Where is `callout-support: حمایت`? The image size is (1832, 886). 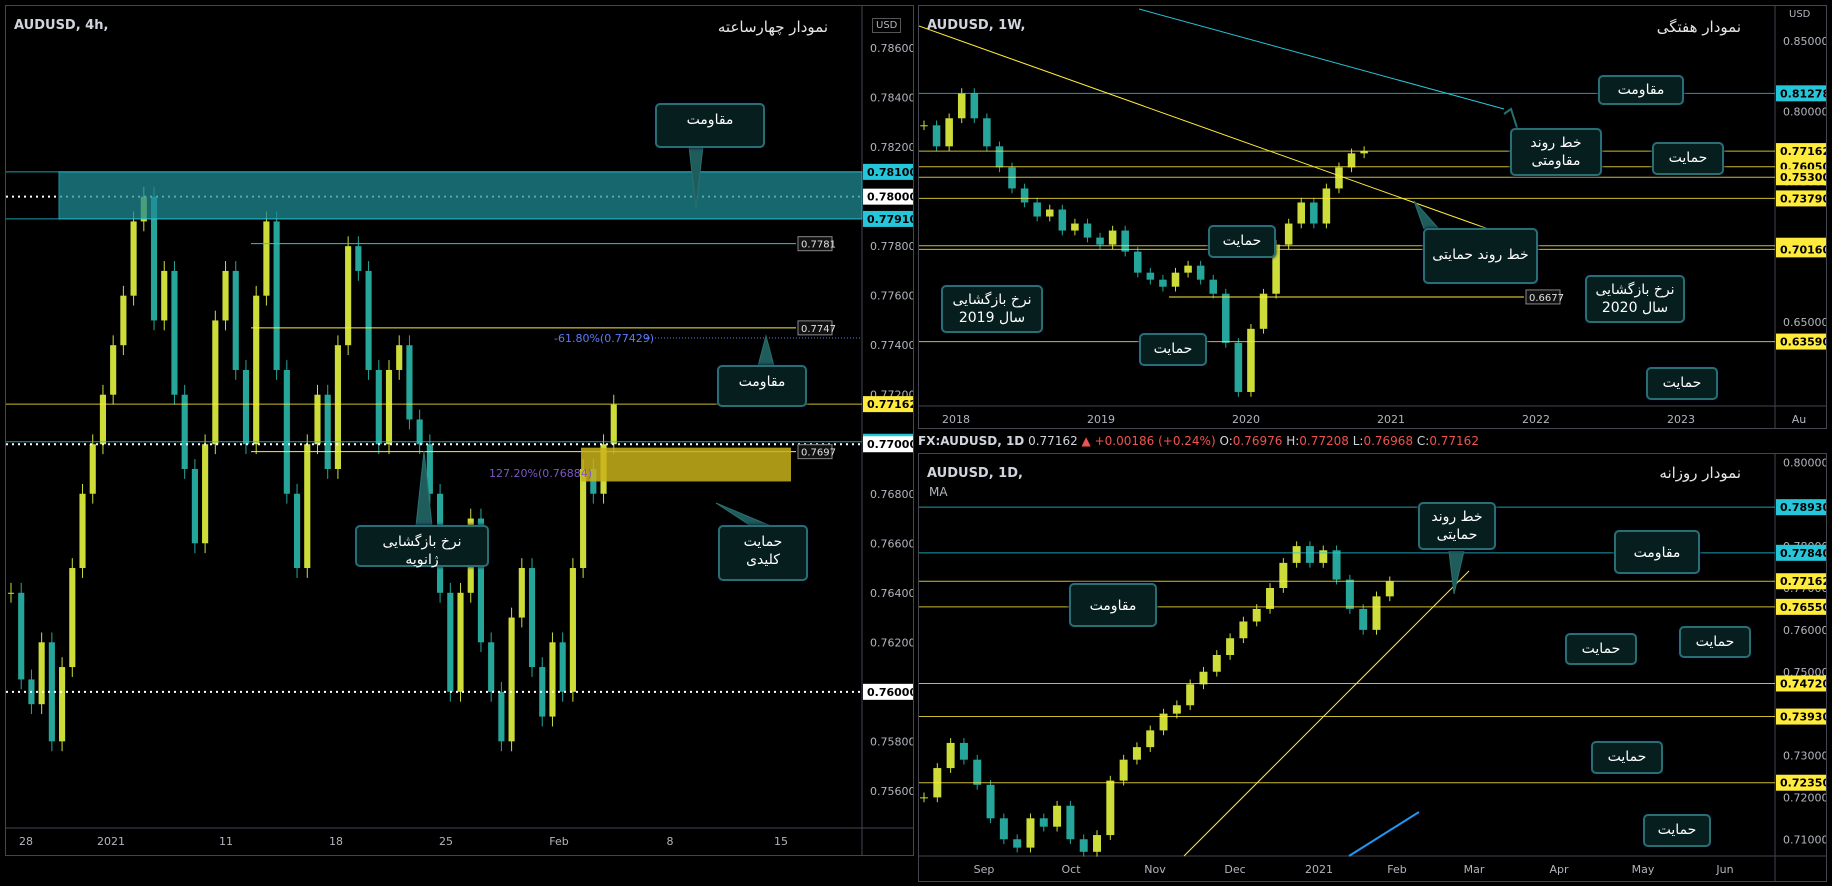
callout-support: حمایت is located at coordinates (1627, 757).